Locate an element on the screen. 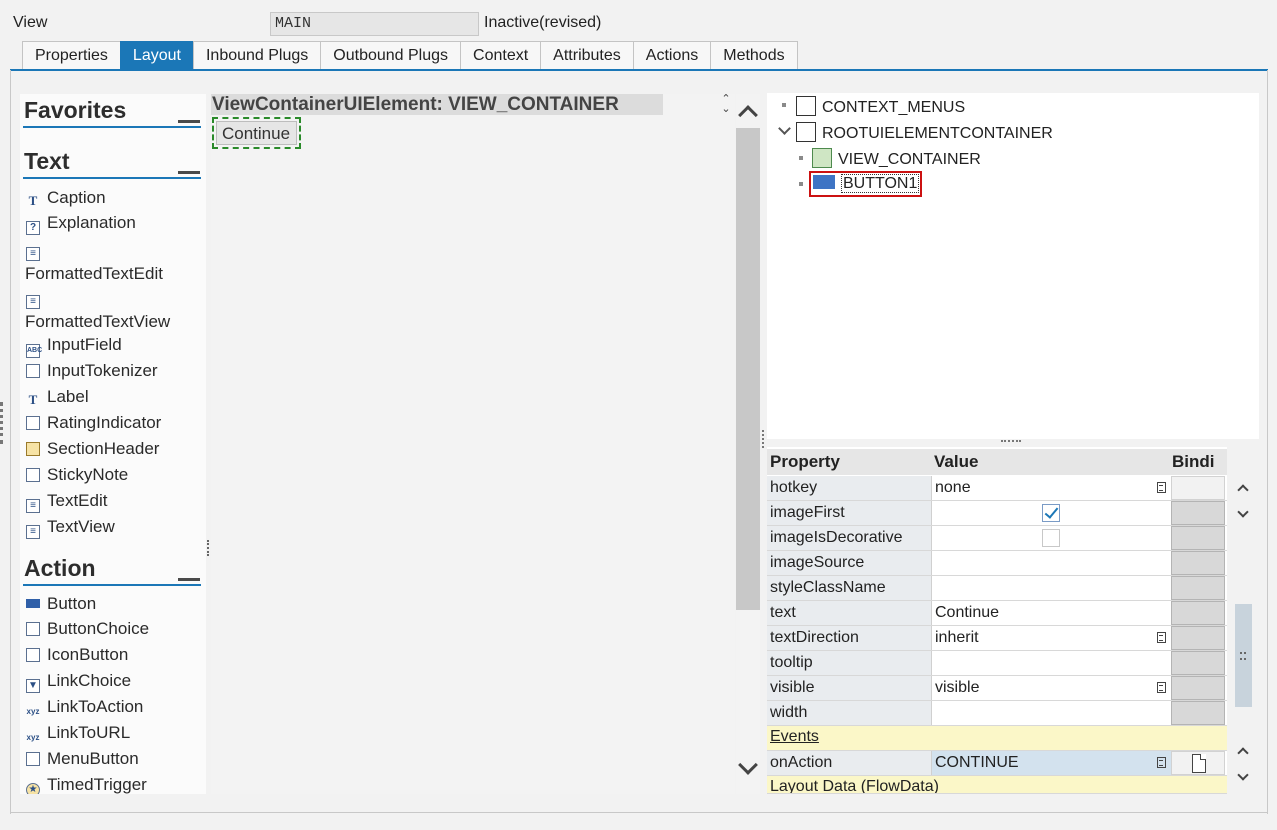  palette-item-caption: T Caption is located at coordinates (66, 198).